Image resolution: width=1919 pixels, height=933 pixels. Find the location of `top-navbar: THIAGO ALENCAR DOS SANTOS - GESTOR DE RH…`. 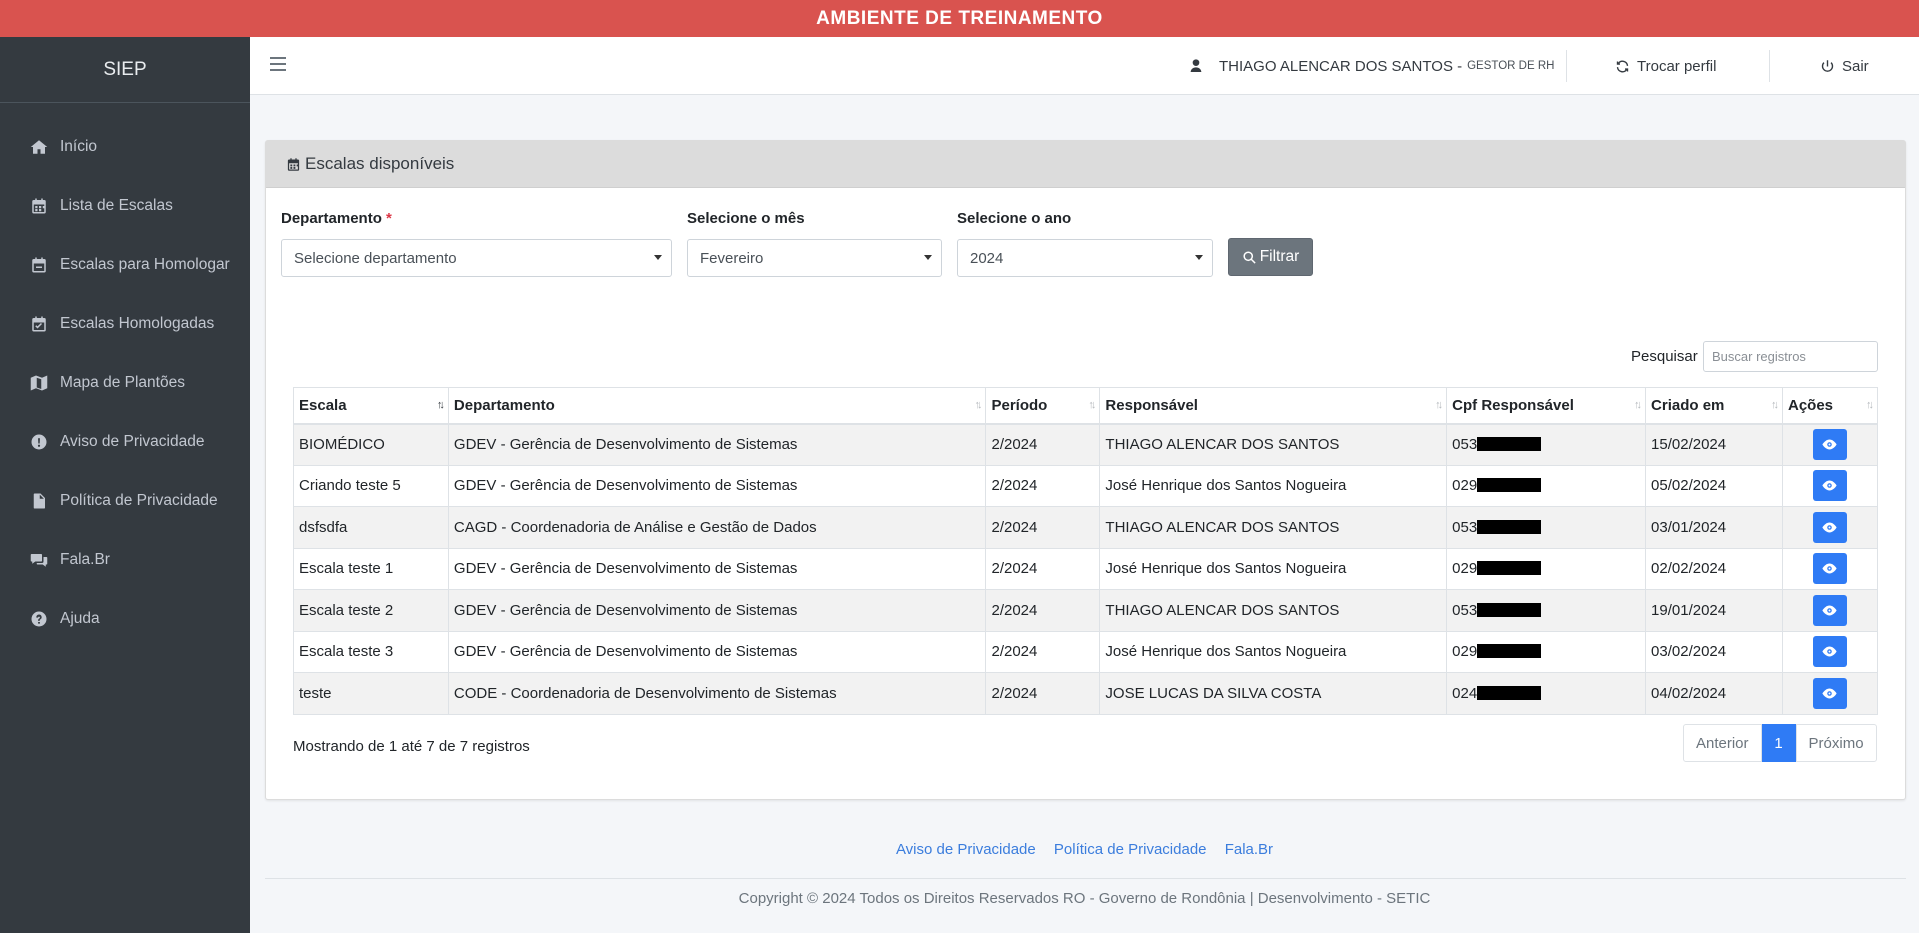

top-navbar: THIAGO ALENCAR DOS SANTOS - GESTOR DE RH… is located at coordinates (1084, 66).